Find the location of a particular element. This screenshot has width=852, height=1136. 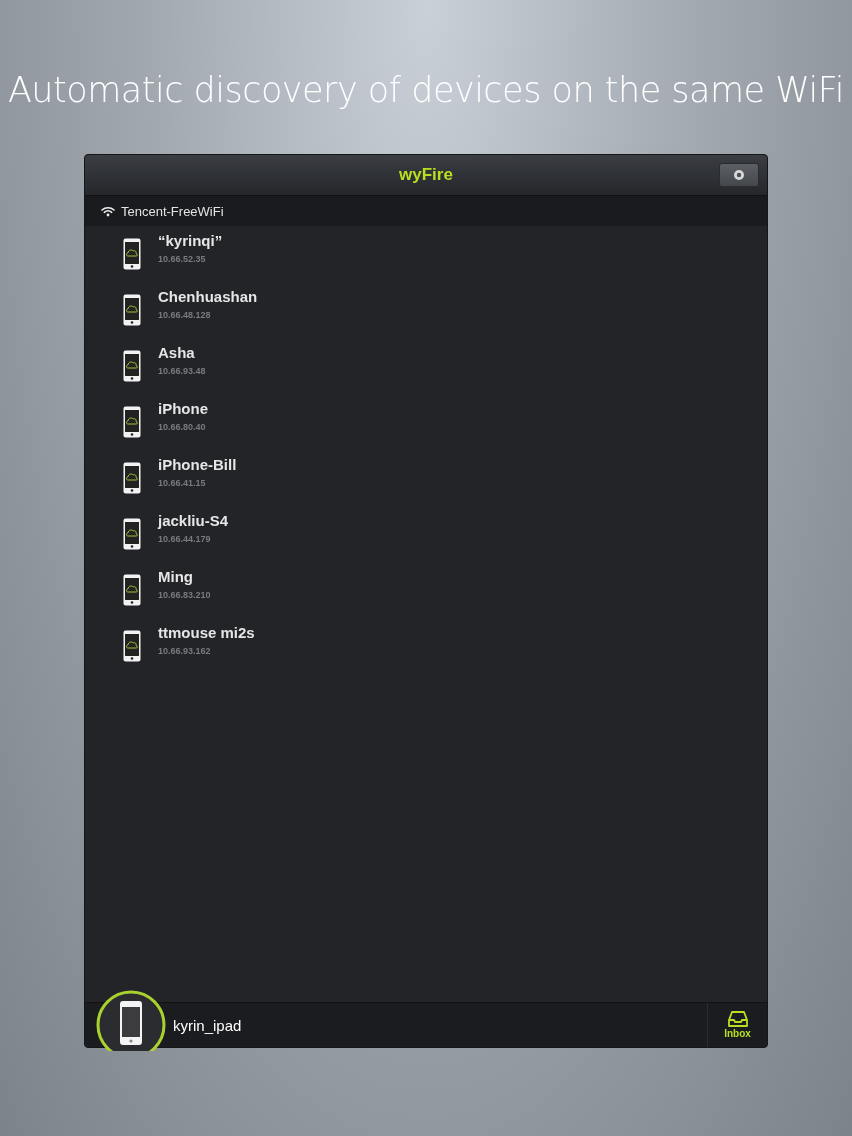

network-name: Tencent-FreeWiFi is located at coordinates (172, 211).